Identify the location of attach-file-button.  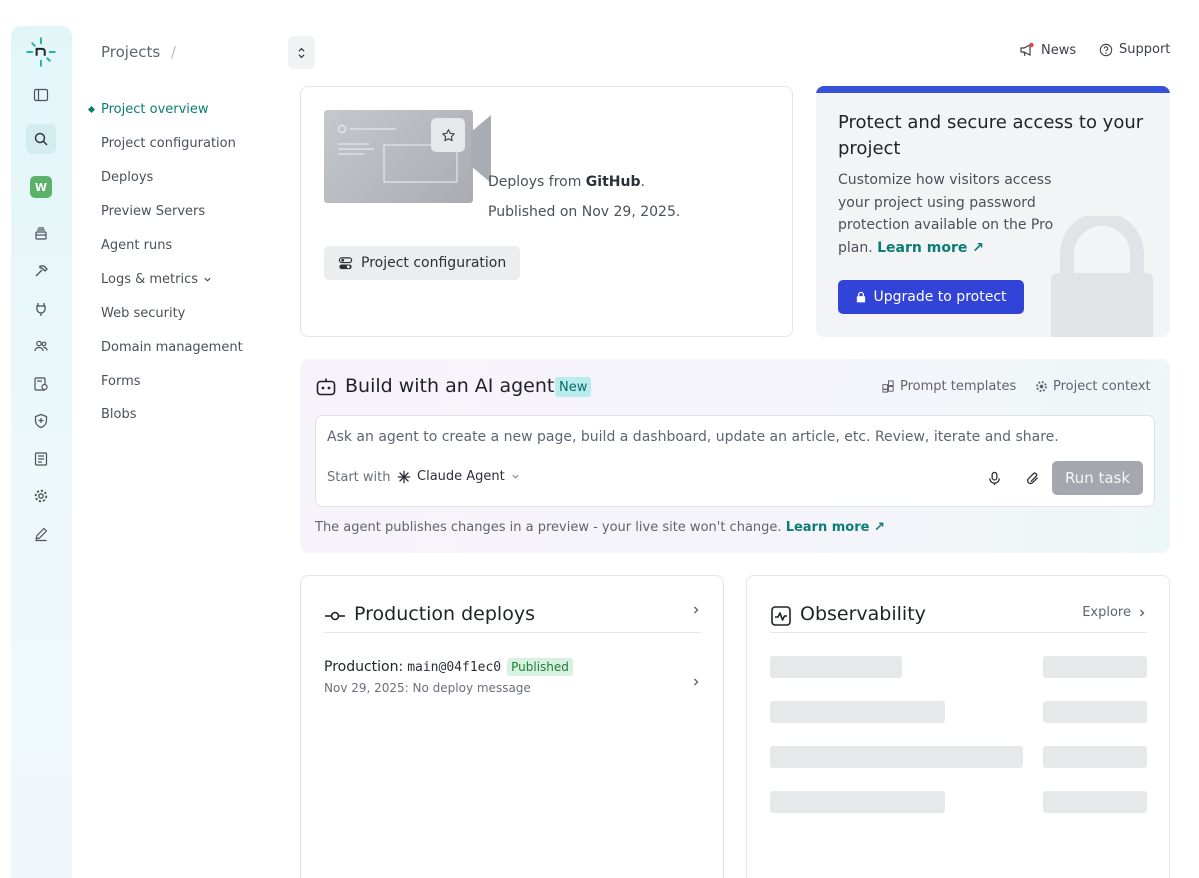
(1032, 478).